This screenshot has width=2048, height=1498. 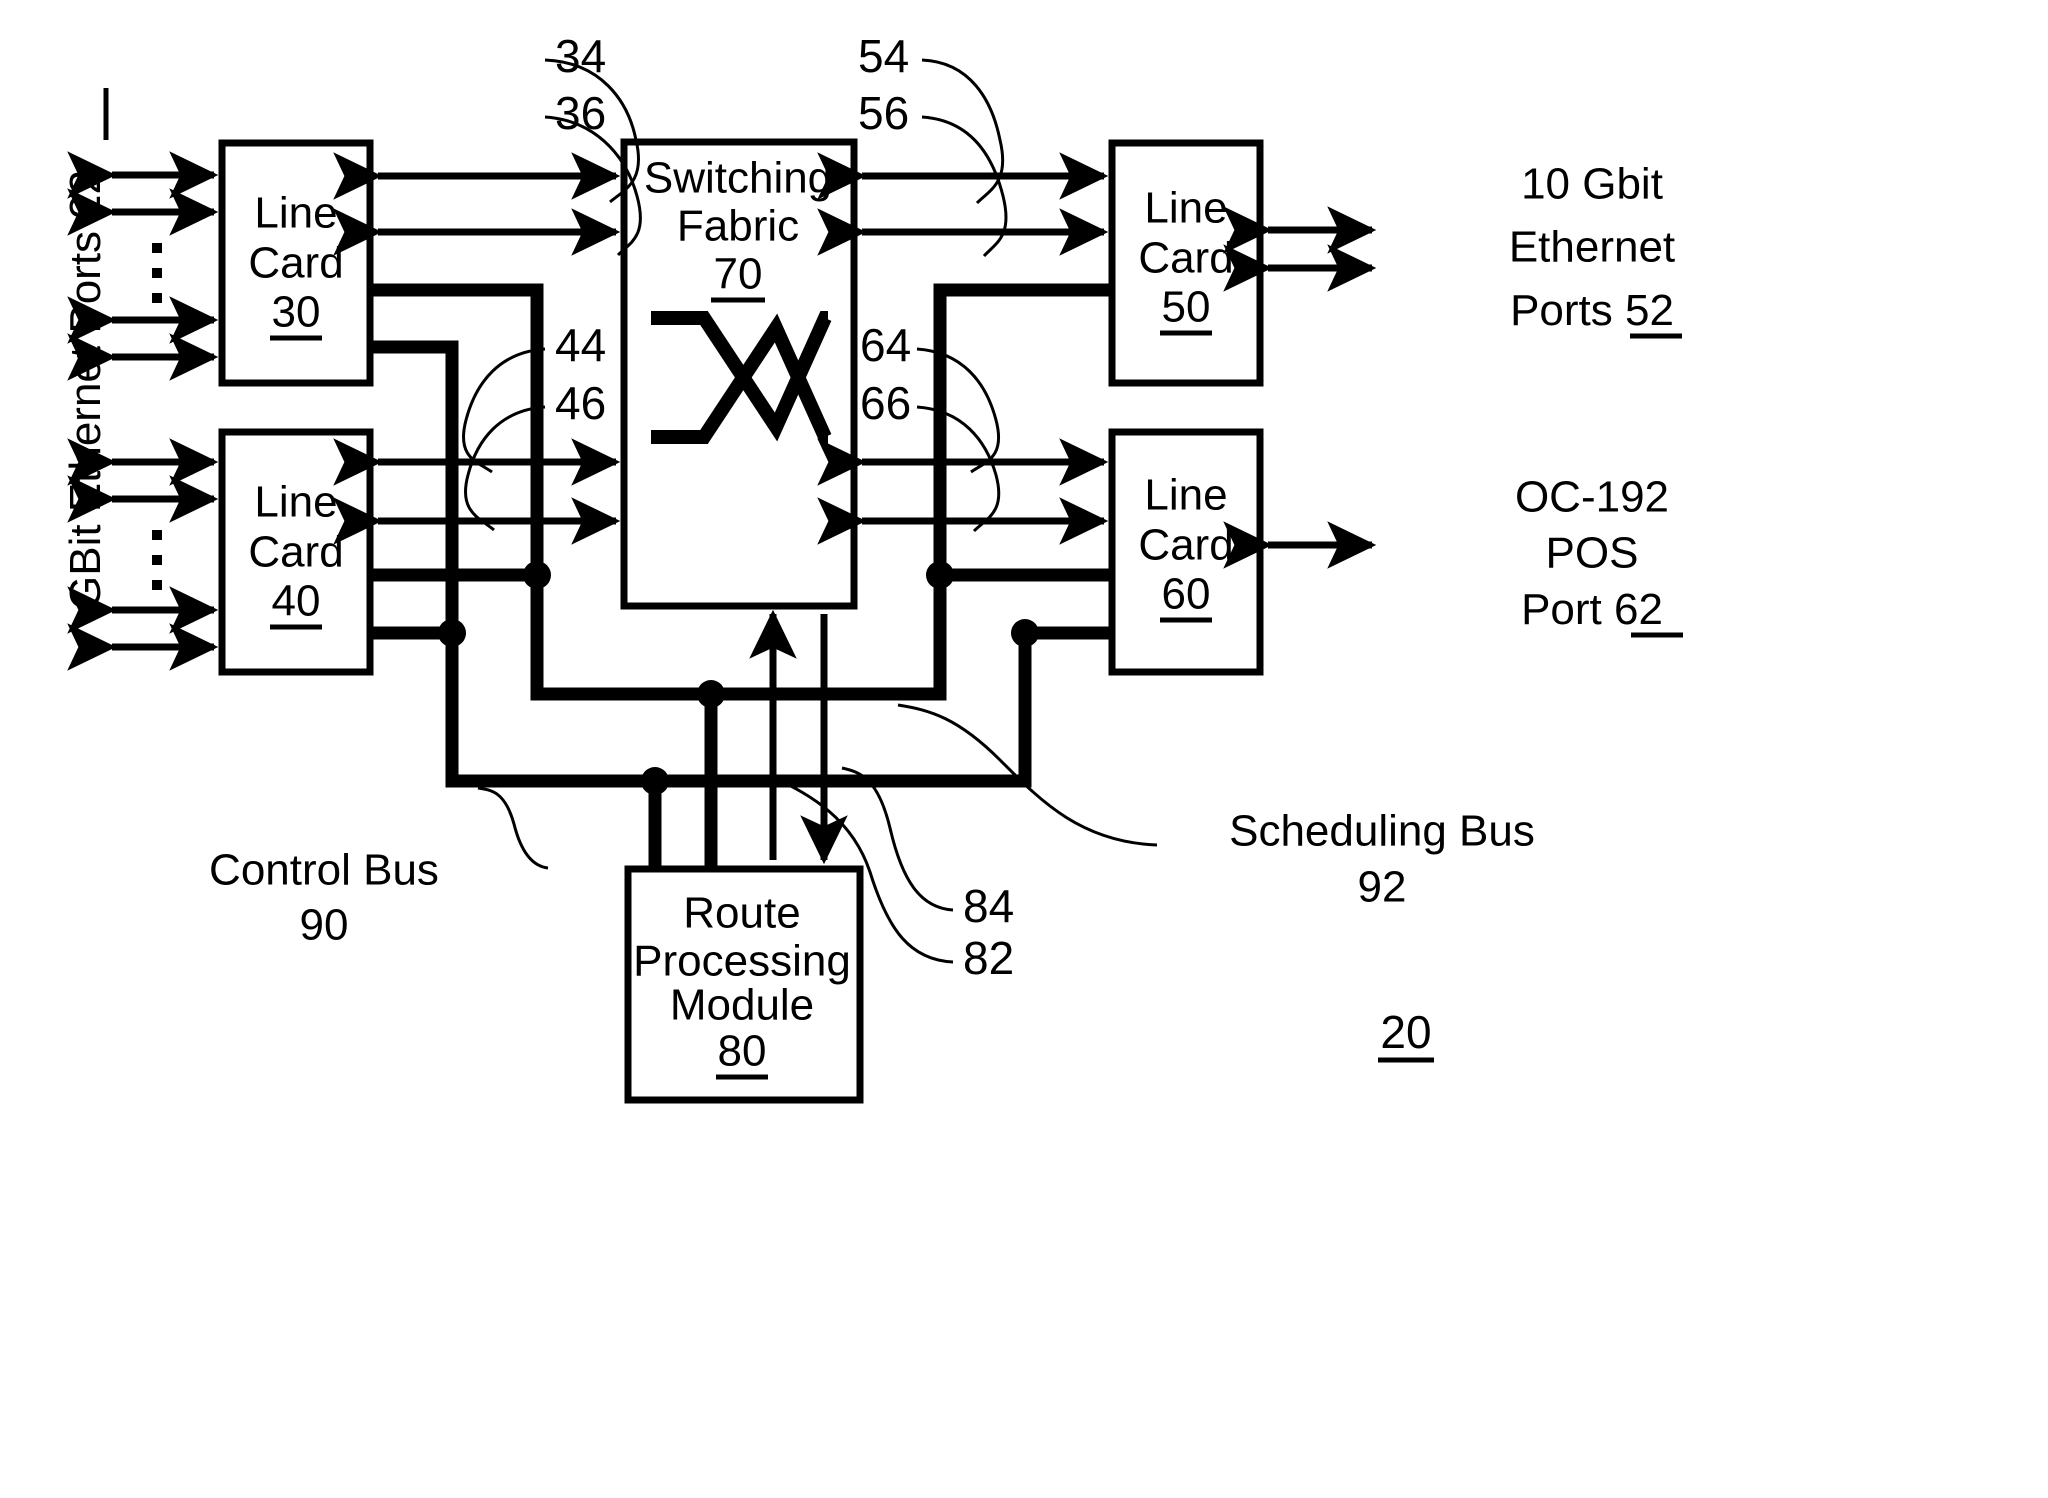 I want to click on rpm-ref: 80, so click(x=742, y=1051).